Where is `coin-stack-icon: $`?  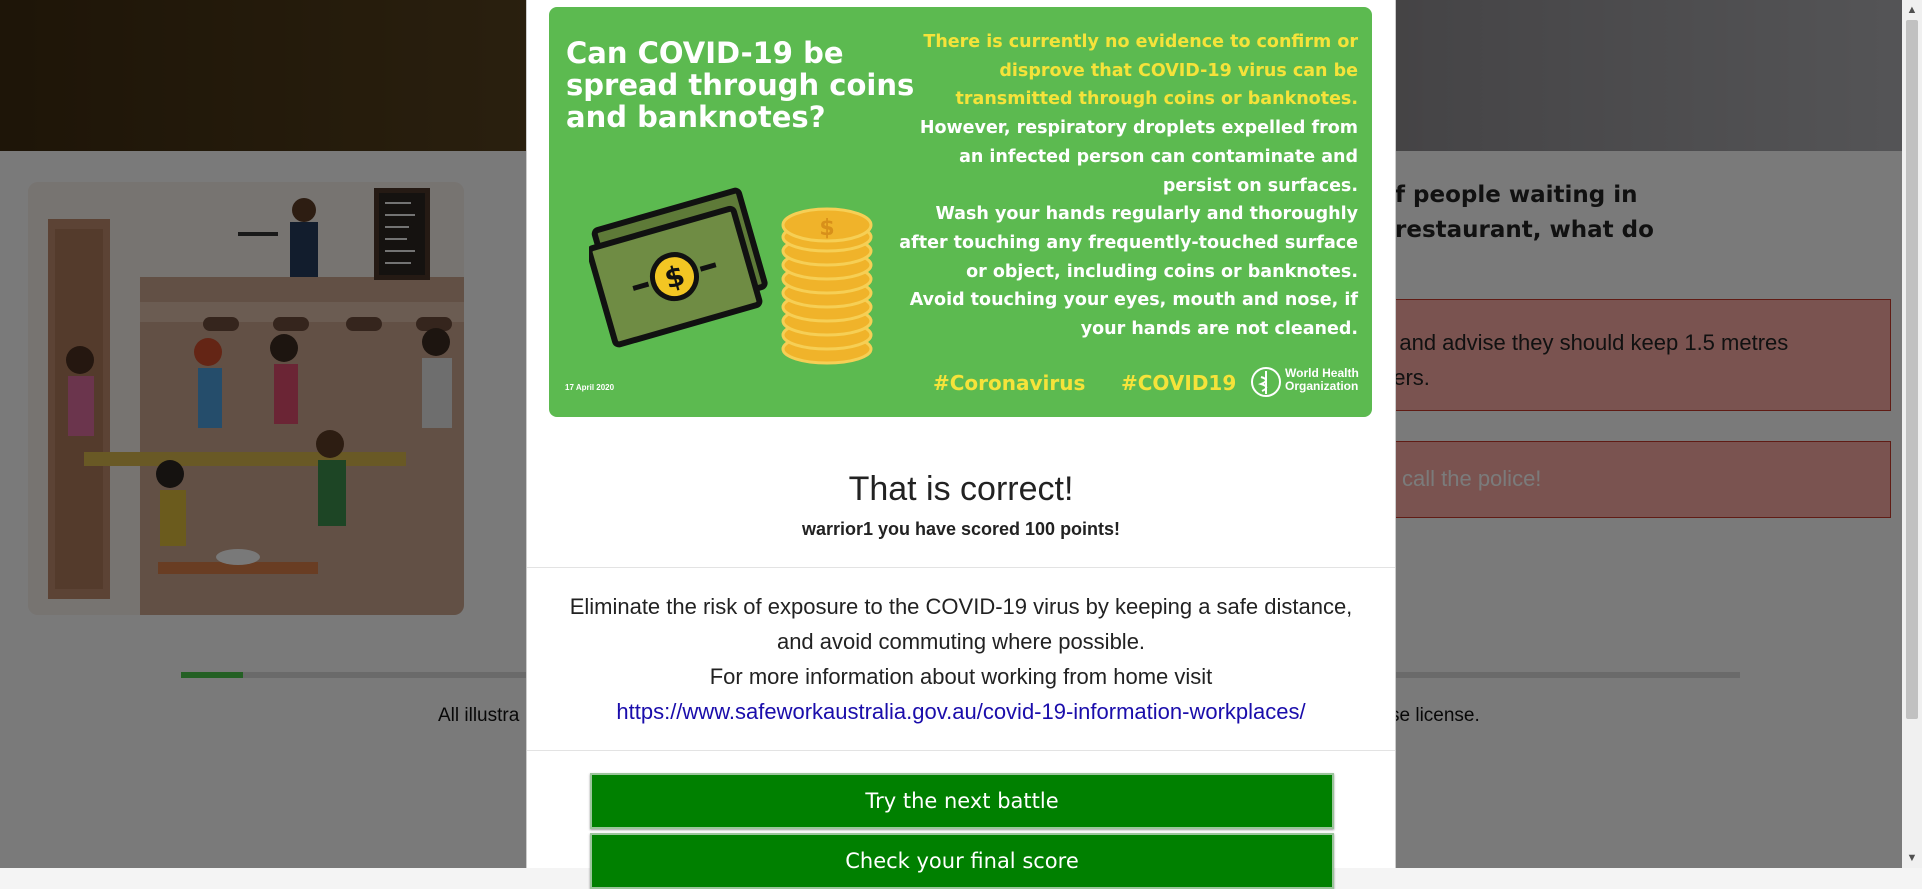
coin-stack-icon: $ is located at coordinates (827, 286).